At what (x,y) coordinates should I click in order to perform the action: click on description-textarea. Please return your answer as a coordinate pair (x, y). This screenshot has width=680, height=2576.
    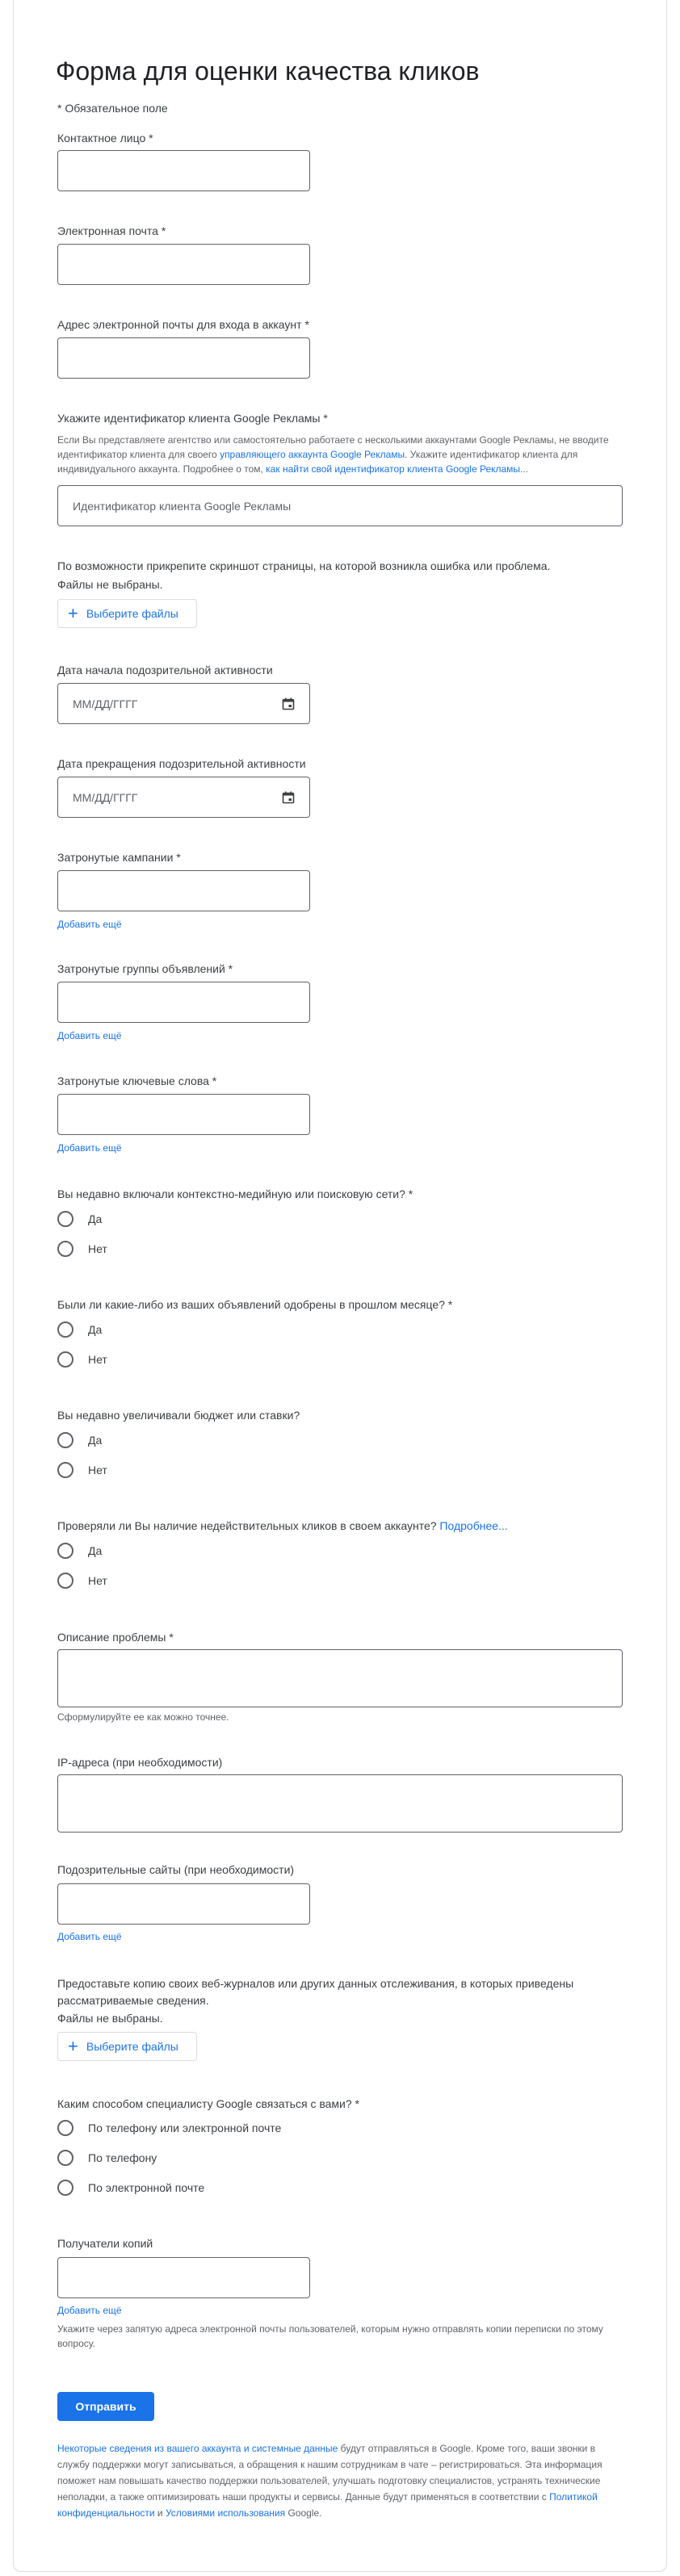
    Looking at the image, I should click on (340, 1678).